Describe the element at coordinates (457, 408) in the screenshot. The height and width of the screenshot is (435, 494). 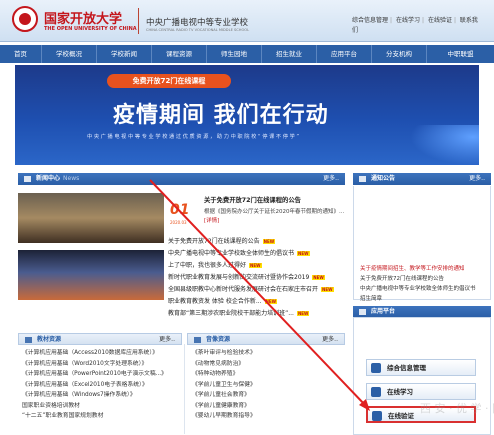
I see `watermark: 西 安 · 优 学 · 网` at that location.